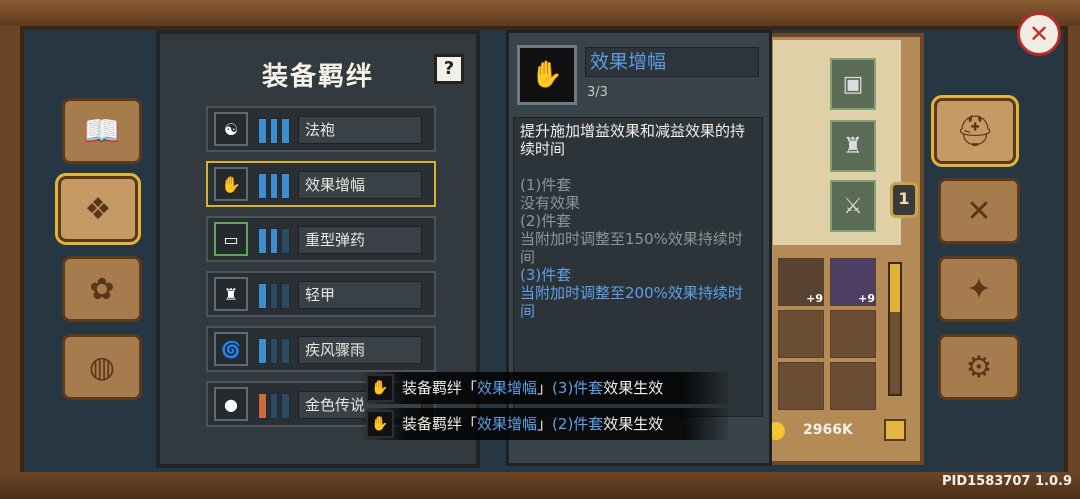  What do you see at coordinates (631, 248) in the screenshot?
I see `tier-2-effect: 当附加时调整至150%效果持续时间` at bounding box center [631, 248].